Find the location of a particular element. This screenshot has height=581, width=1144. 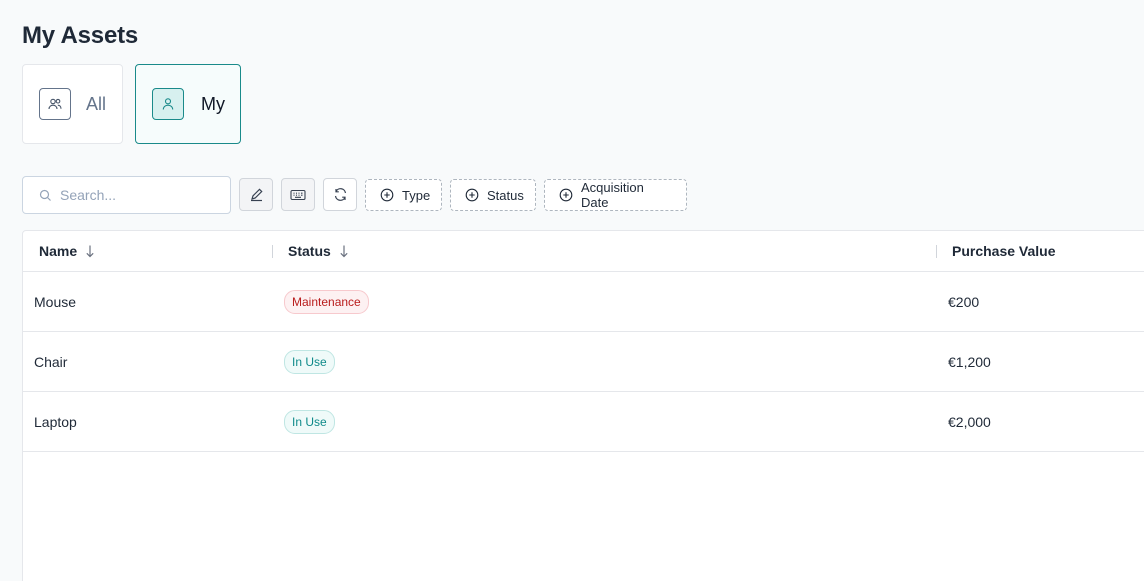

column-header-purchase-value-label: Purchase Value is located at coordinates (1004, 251).